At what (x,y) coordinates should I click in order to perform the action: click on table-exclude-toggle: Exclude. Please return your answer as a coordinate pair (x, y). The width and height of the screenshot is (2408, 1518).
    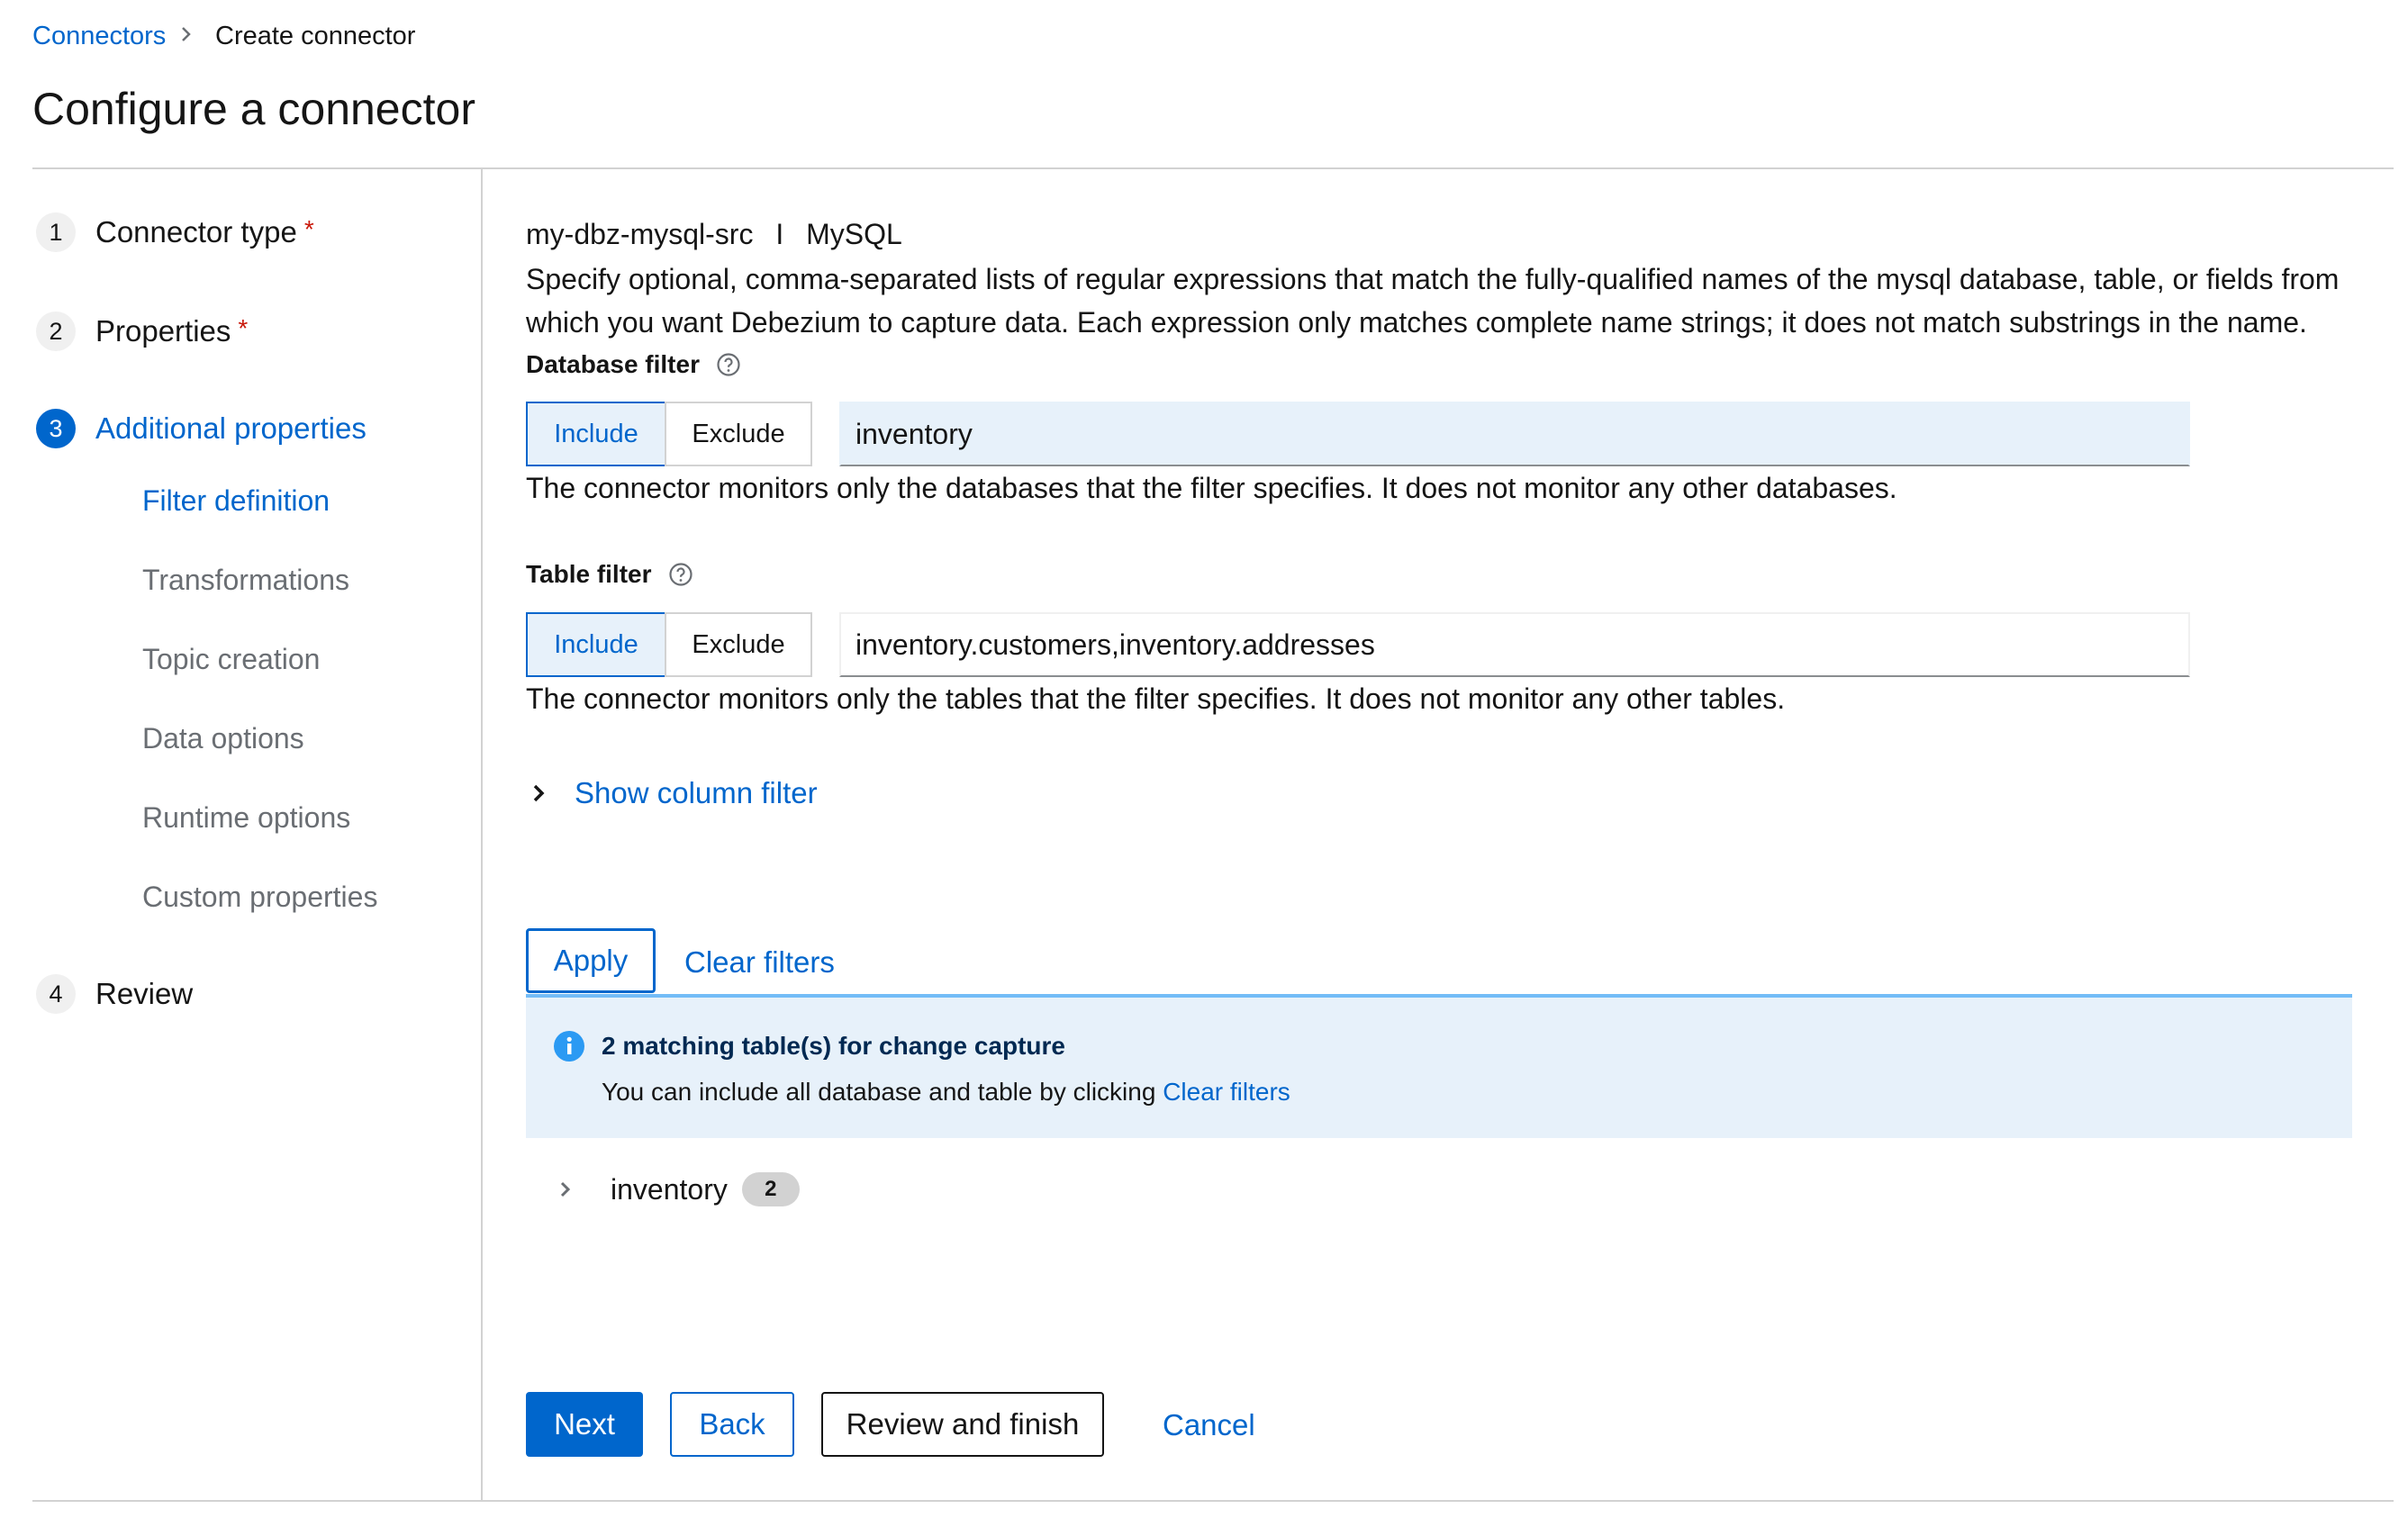
    Looking at the image, I should click on (738, 644).